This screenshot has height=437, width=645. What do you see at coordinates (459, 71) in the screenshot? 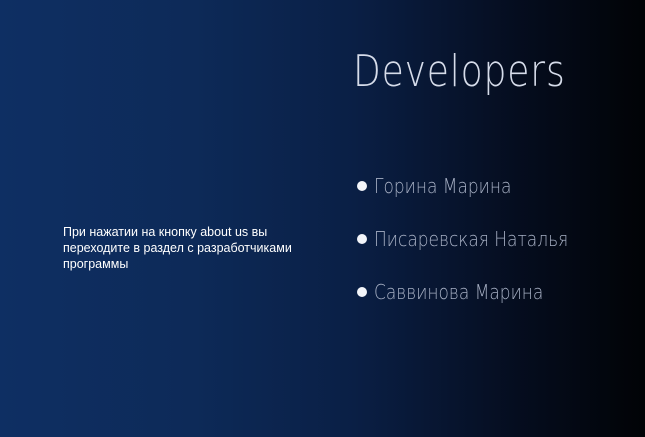
I see `page-title: Developers` at bounding box center [459, 71].